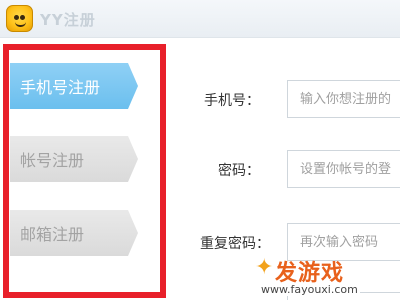 This screenshot has height=300, width=400. I want to click on title-bar: YY注册, so click(200, 19).